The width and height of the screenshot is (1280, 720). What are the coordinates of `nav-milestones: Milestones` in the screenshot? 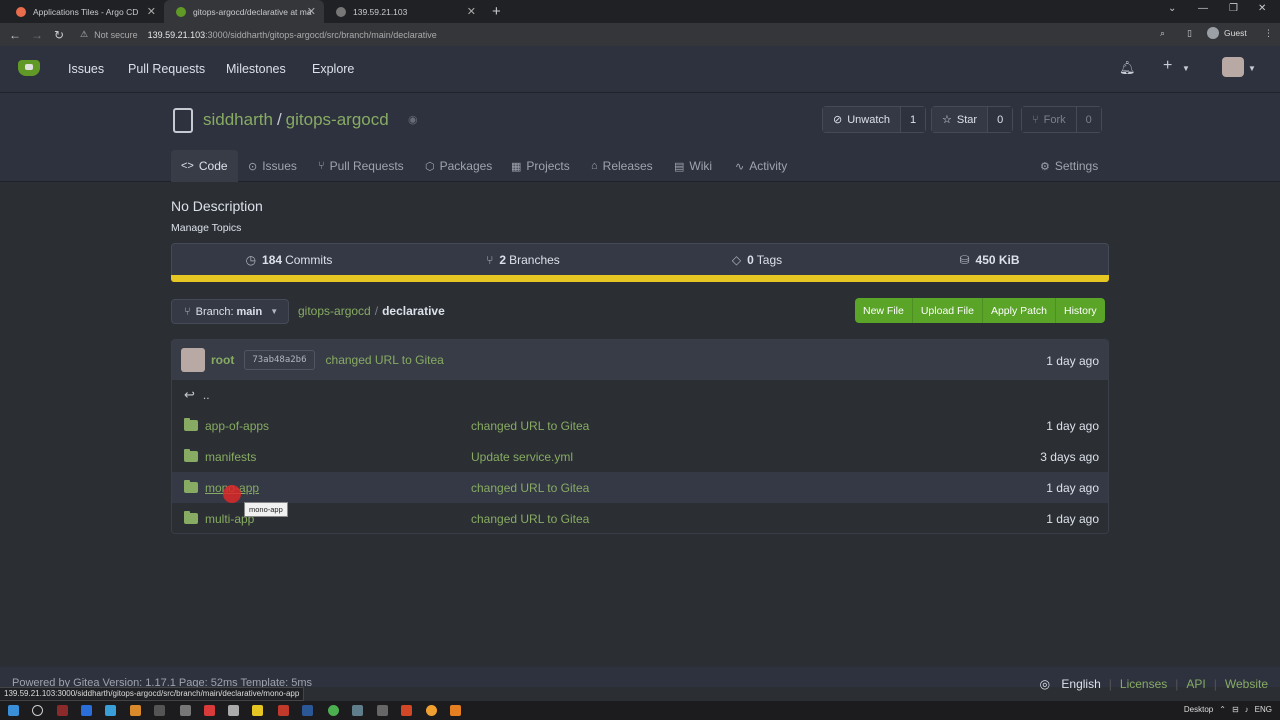 It's located at (256, 69).